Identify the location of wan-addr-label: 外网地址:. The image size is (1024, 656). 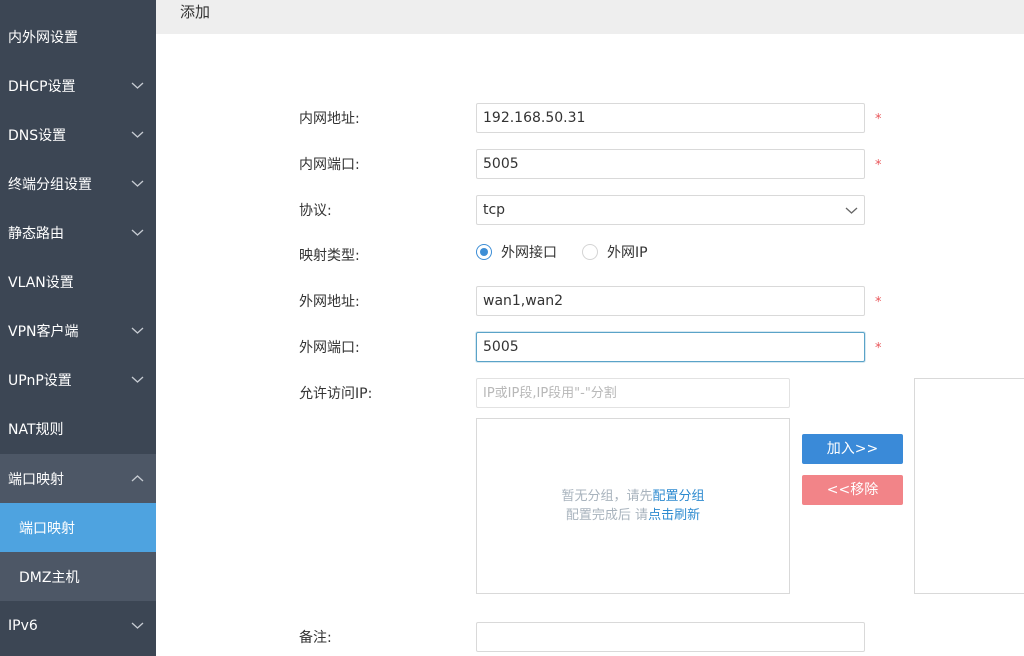
(329, 302).